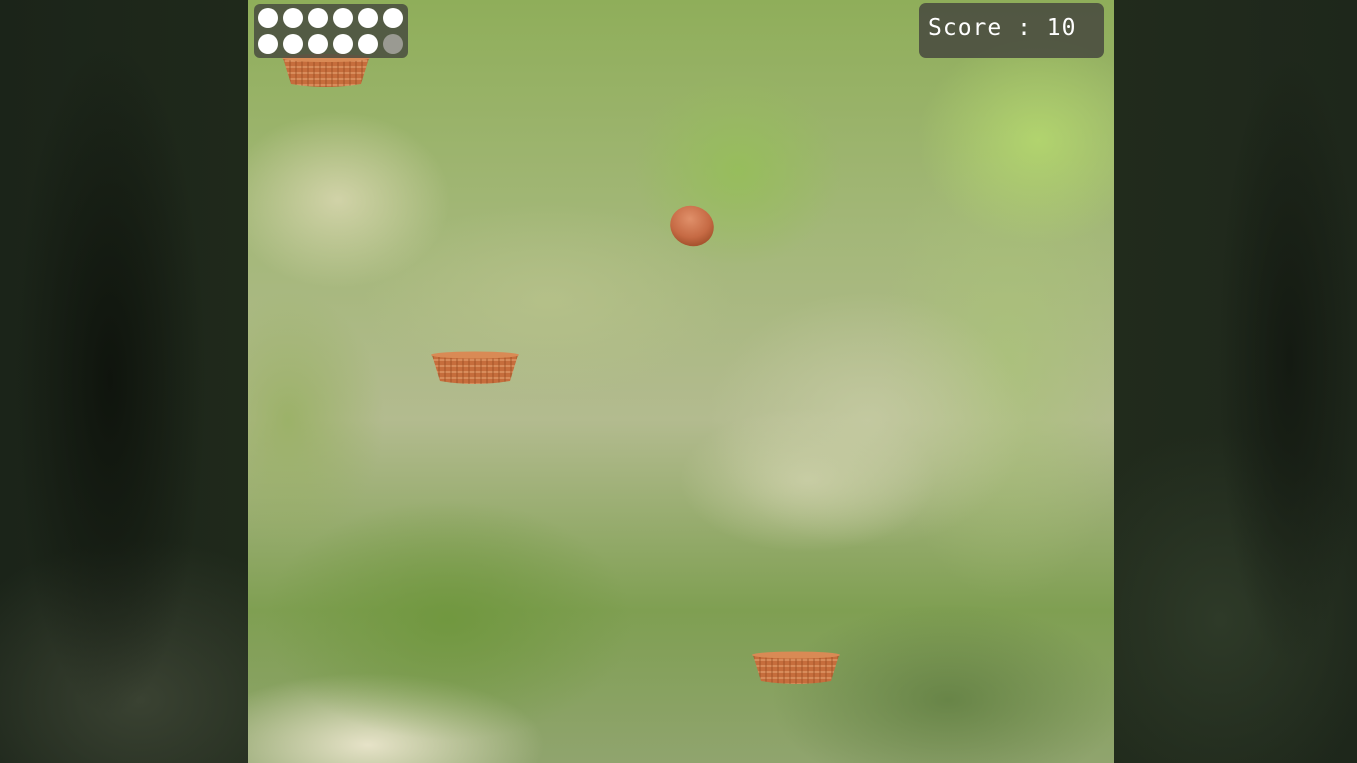 This screenshot has height=763, width=1357. Describe the element at coordinates (393, 43) in the screenshot. I see `life-indicator-lost` at that location.